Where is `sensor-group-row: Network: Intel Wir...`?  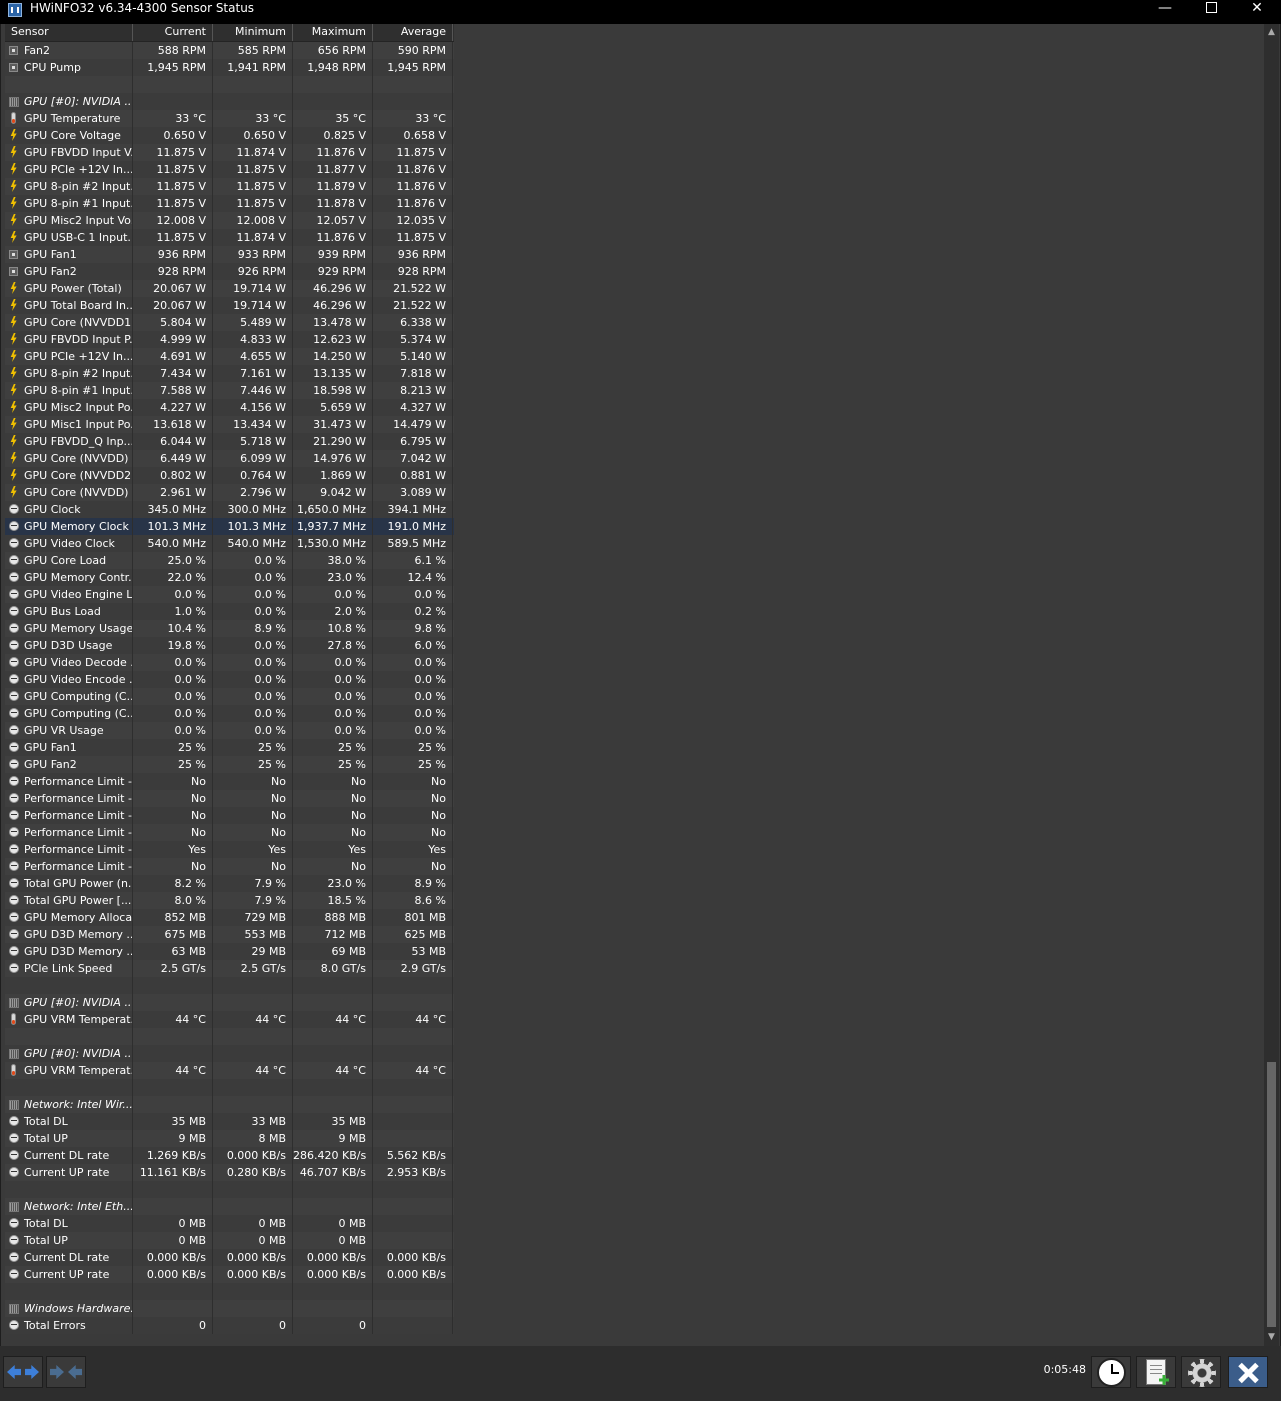 sensor-group-row: Network: Intel Wir... is located at coordinates (229, 1104).